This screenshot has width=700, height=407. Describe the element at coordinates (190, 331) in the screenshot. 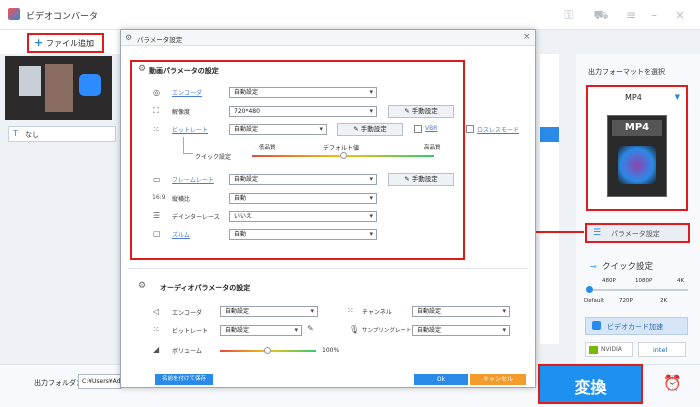

I see `audio-bitrate-label: ビットレート` at that location.